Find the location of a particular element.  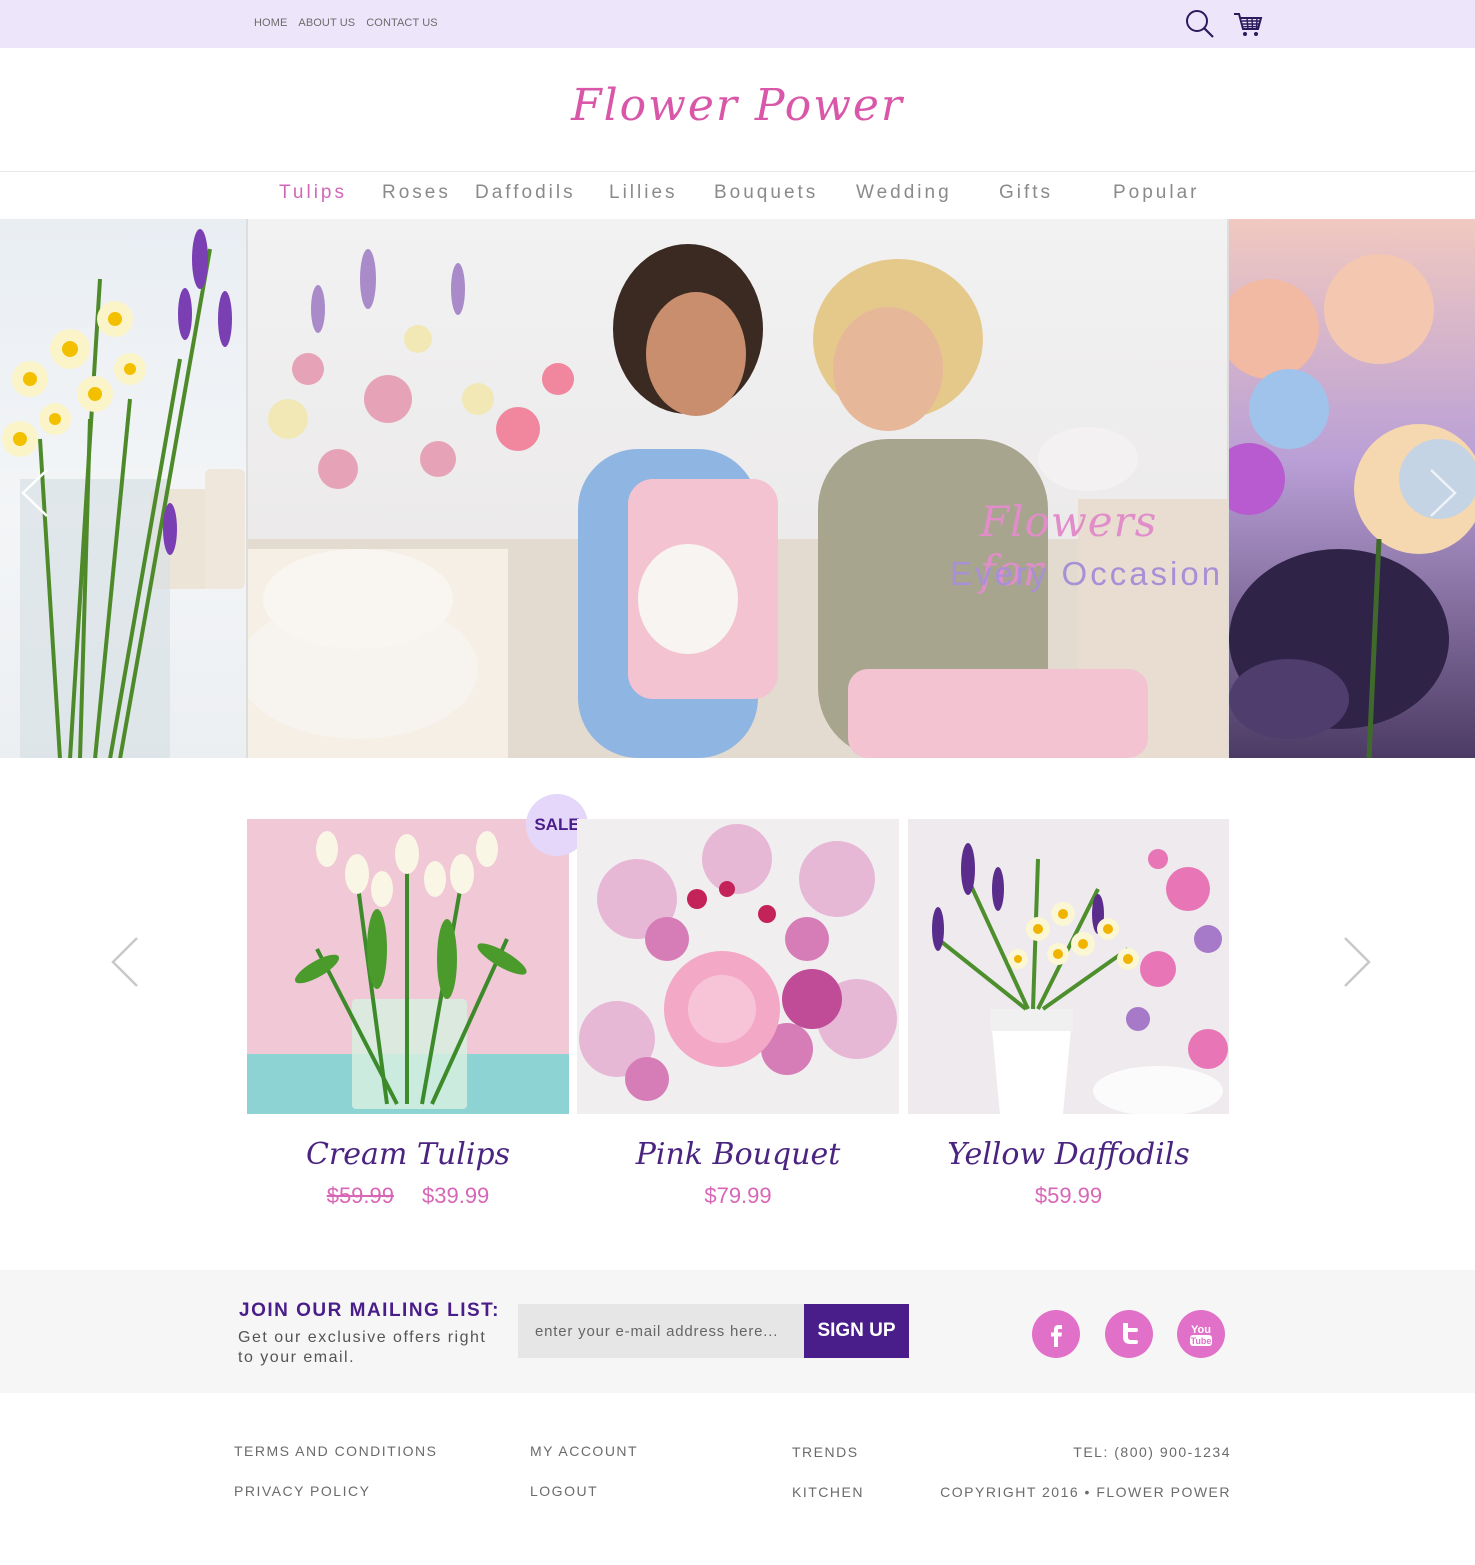

category-bouquets: Bouquets is located at coordinates (766, 193).